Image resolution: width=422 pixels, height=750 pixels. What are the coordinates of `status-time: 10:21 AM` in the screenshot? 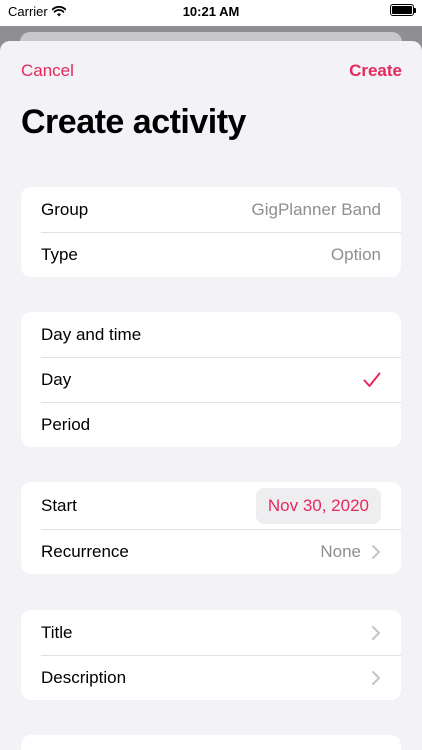 It's located at (211, 11).